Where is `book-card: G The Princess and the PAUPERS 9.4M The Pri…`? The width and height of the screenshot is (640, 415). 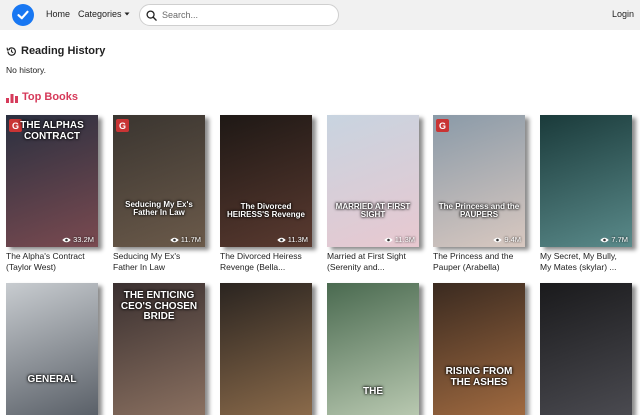
book-card: G The Princess and the PAUPERS 9.4M The Pri… is located at coordinates (479, 194).